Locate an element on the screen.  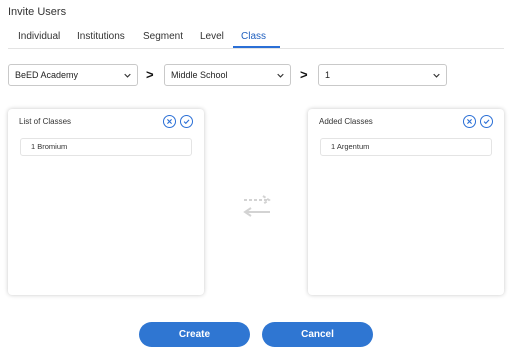
level-select-value: Middle School is located at coordinates (199, 75).